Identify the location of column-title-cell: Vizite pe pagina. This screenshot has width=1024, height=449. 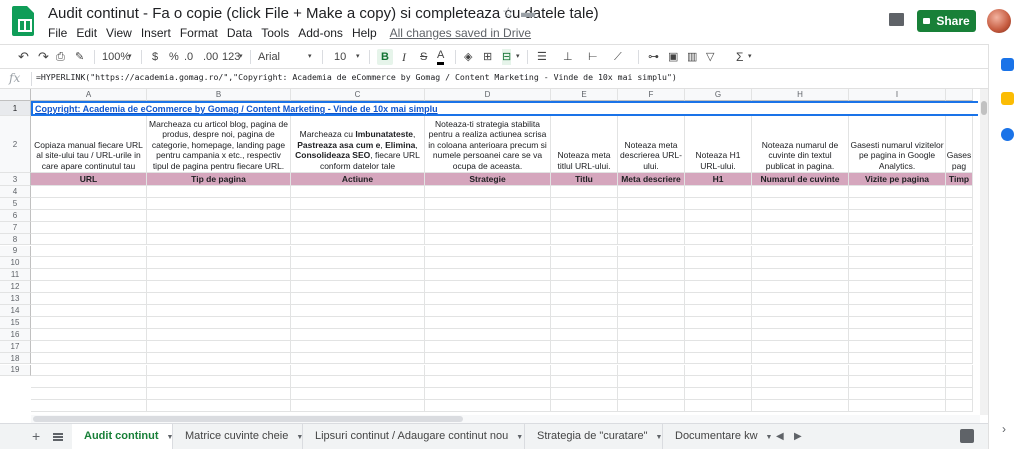
(897, 179).